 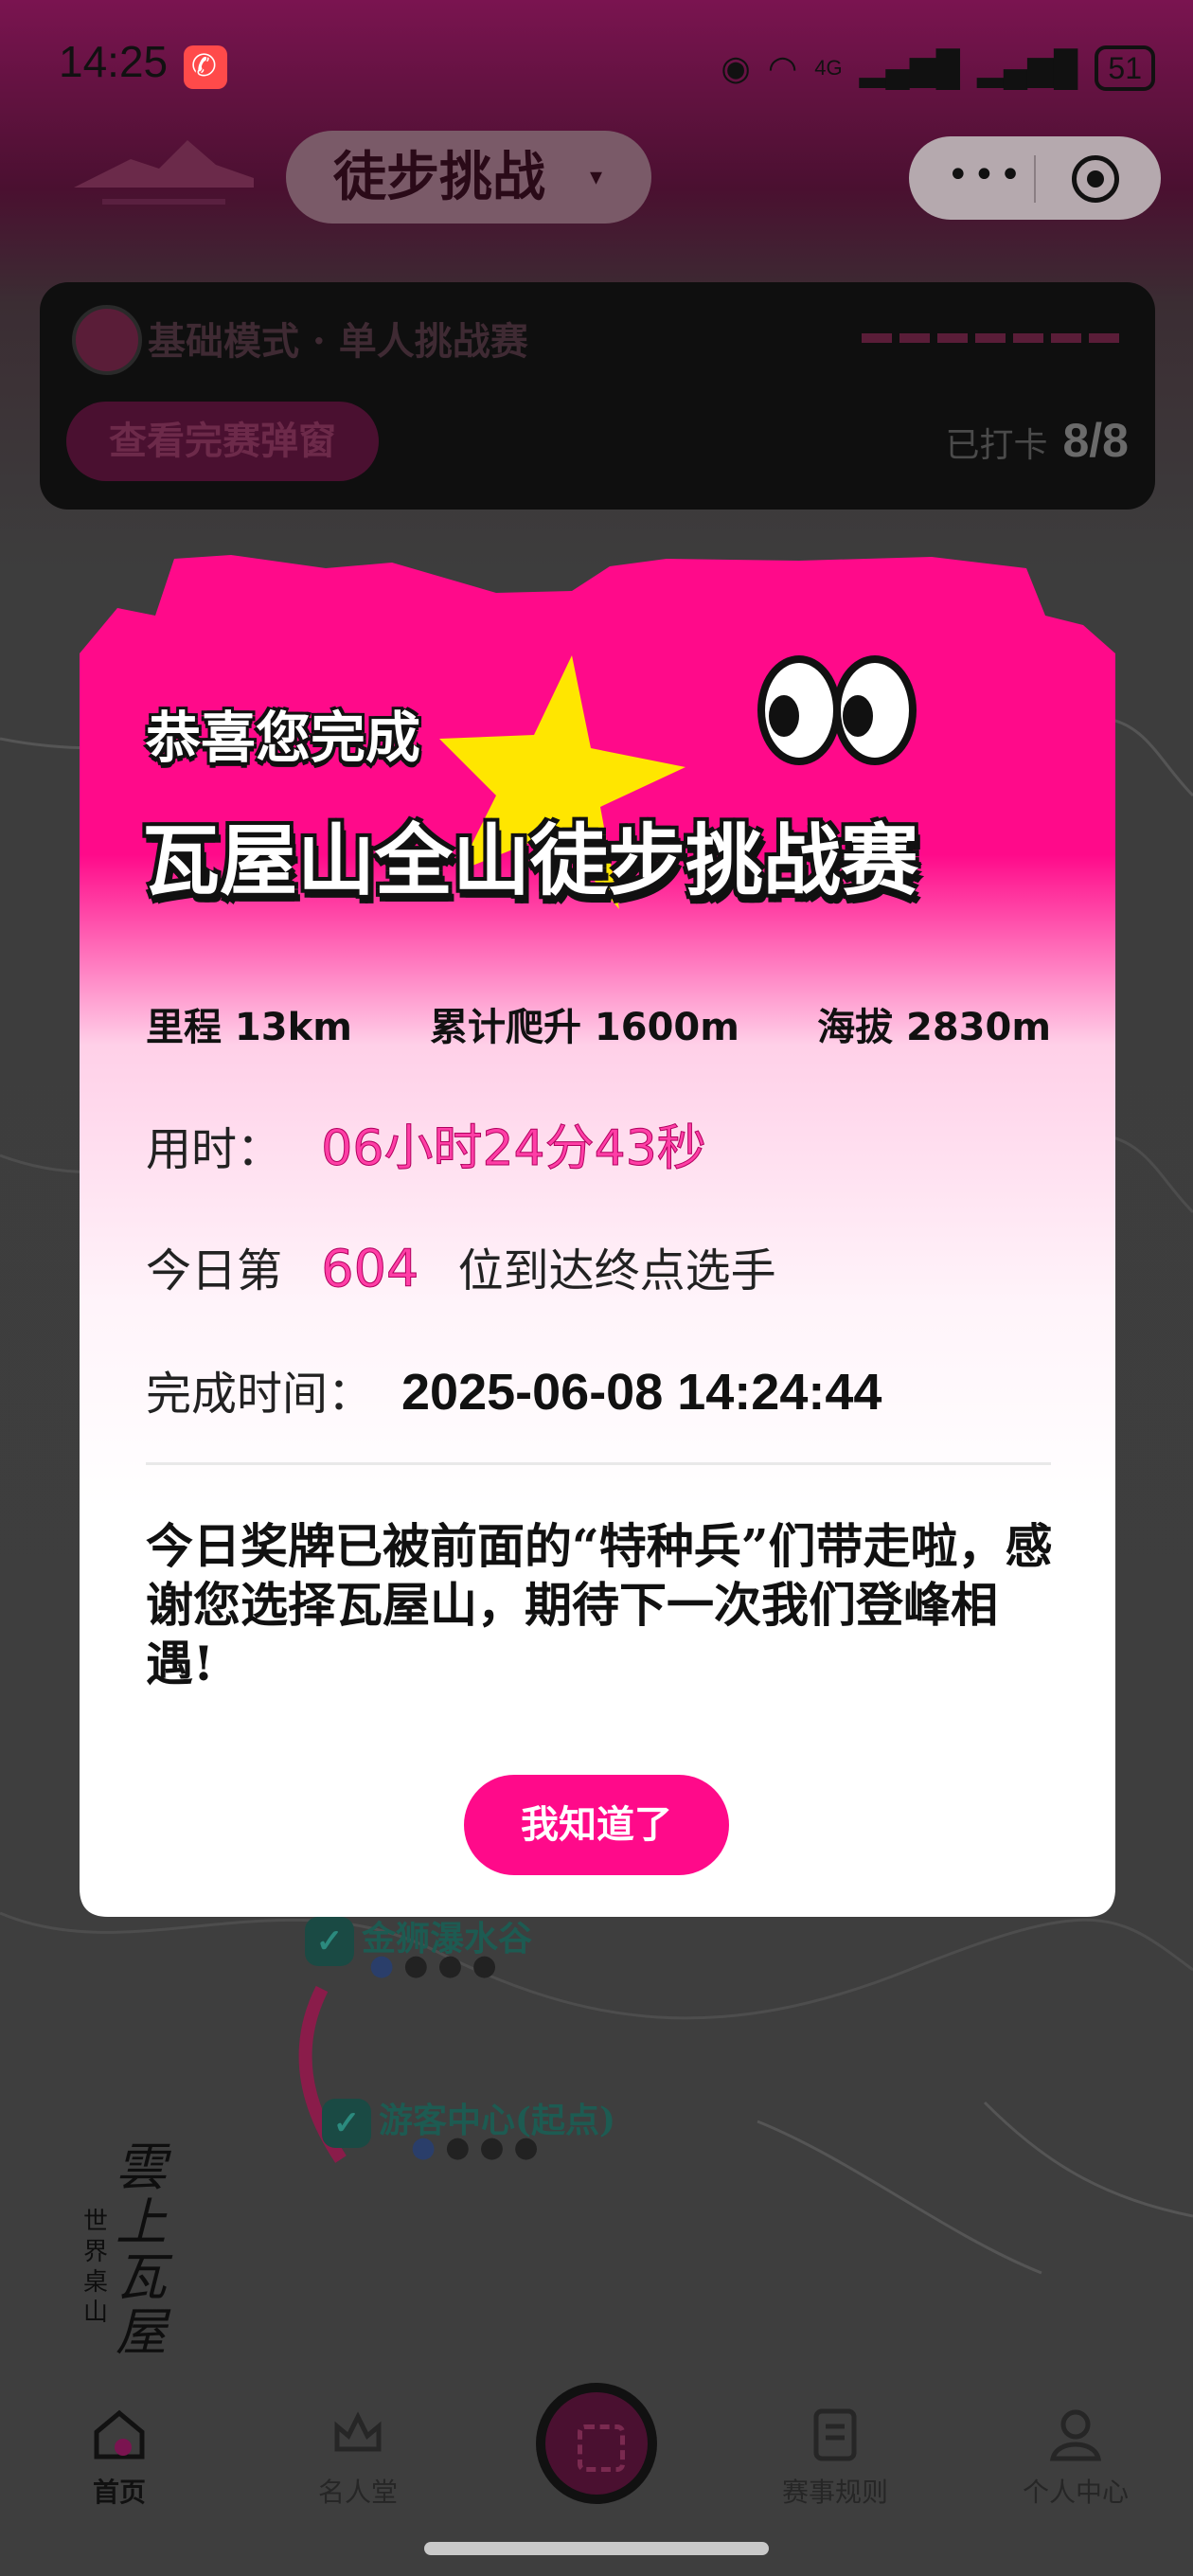 I want to click on modal-subtitle: 恭喜您完成, so click(x=283, y=738).